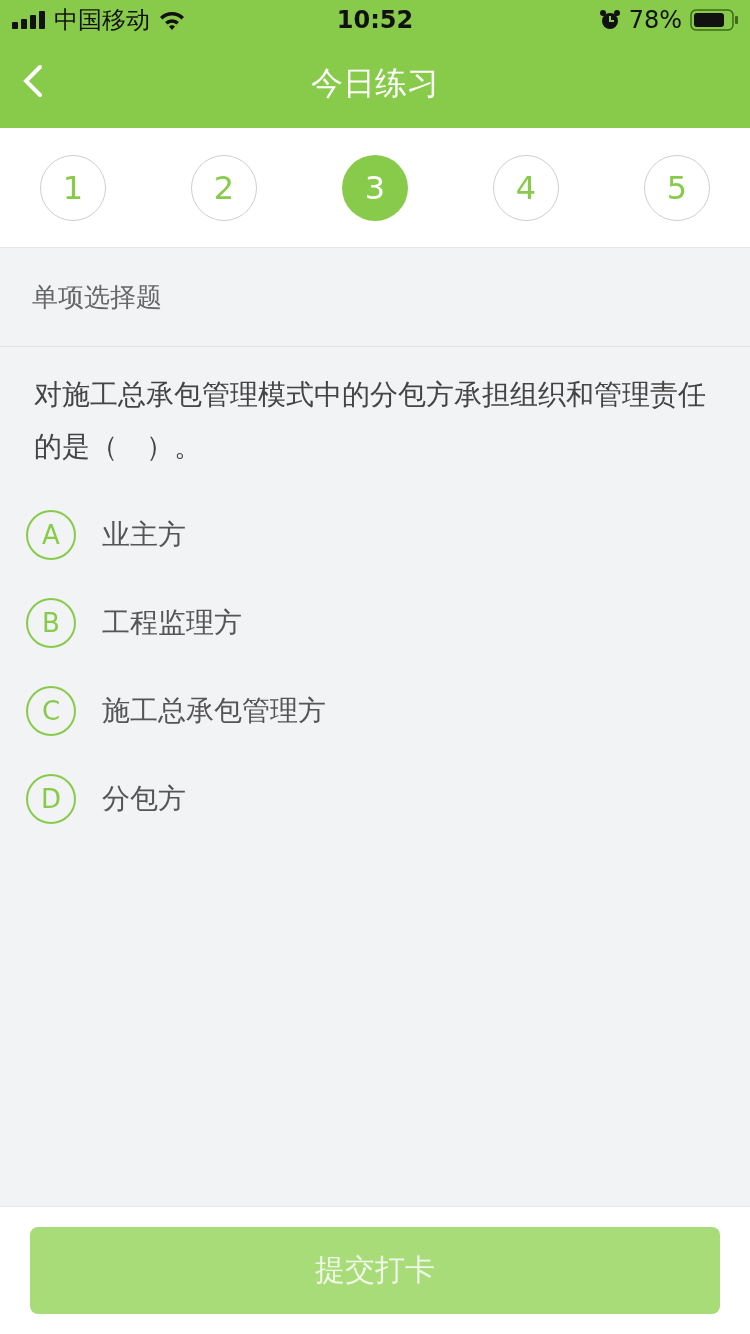 This screenshot has height=1334, width=750. I want to click on question-number: 1, so click(73, 187).